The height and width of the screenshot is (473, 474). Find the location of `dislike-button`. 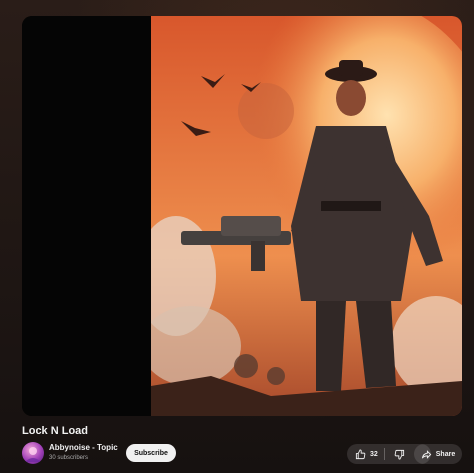

dislike-button is located at coordinates (400, 454).